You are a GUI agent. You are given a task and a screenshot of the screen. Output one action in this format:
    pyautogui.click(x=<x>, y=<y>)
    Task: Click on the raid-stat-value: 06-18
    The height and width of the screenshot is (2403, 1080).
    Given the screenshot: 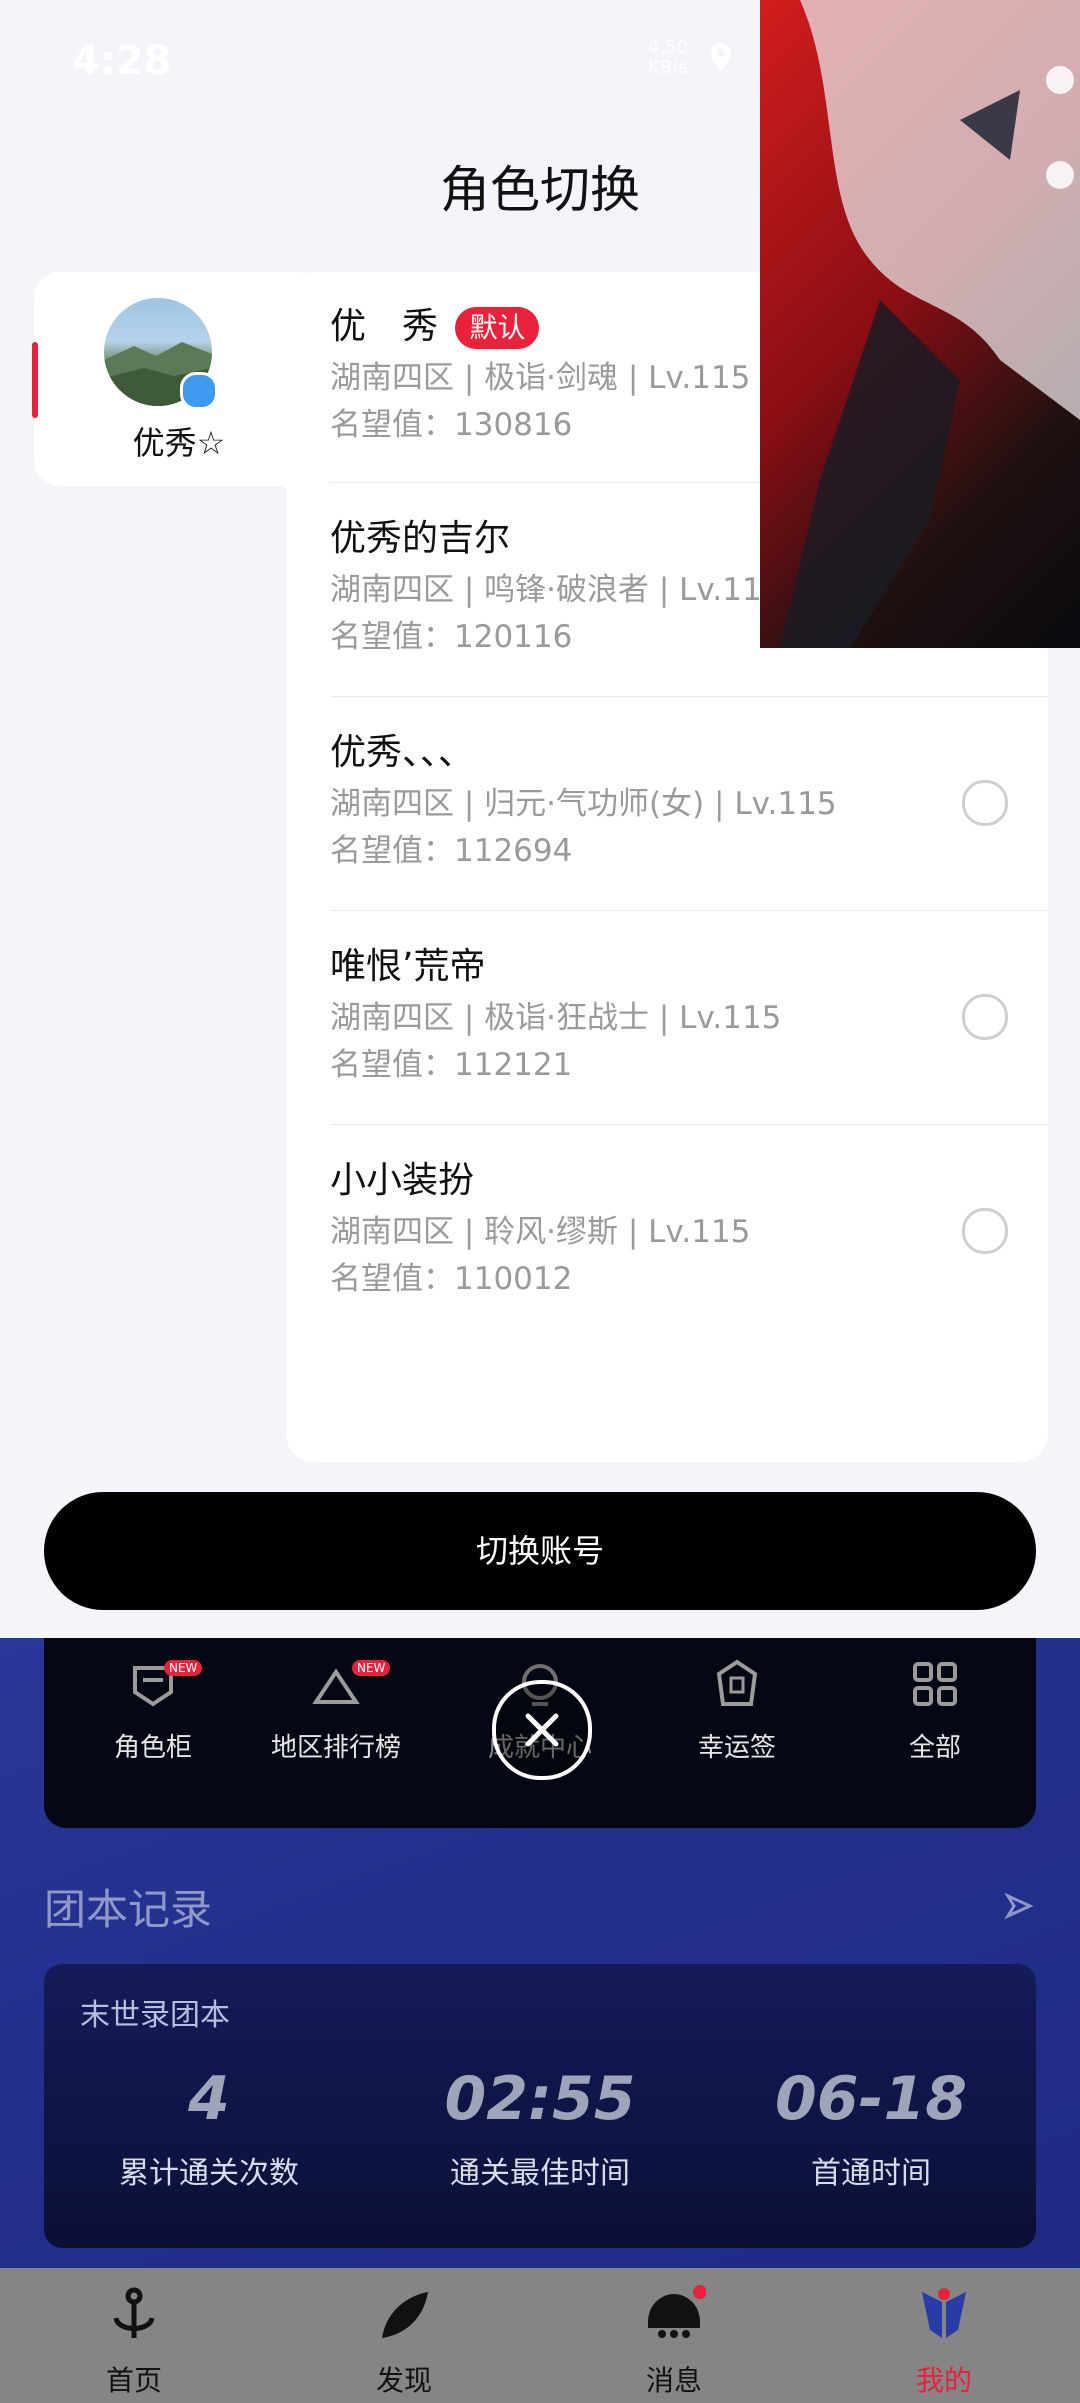 What is the action you would take?
    pyautogui.click(x=871, y=2099)
    